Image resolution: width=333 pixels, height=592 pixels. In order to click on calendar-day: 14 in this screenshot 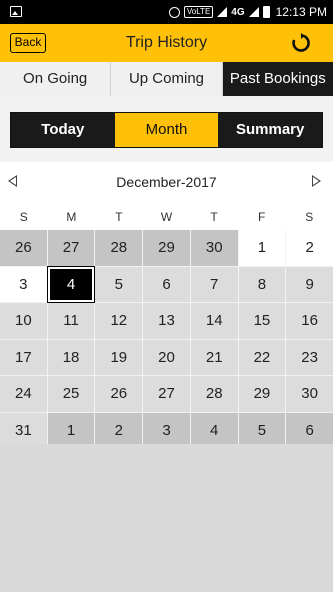, I will do `click(214, 321)`.